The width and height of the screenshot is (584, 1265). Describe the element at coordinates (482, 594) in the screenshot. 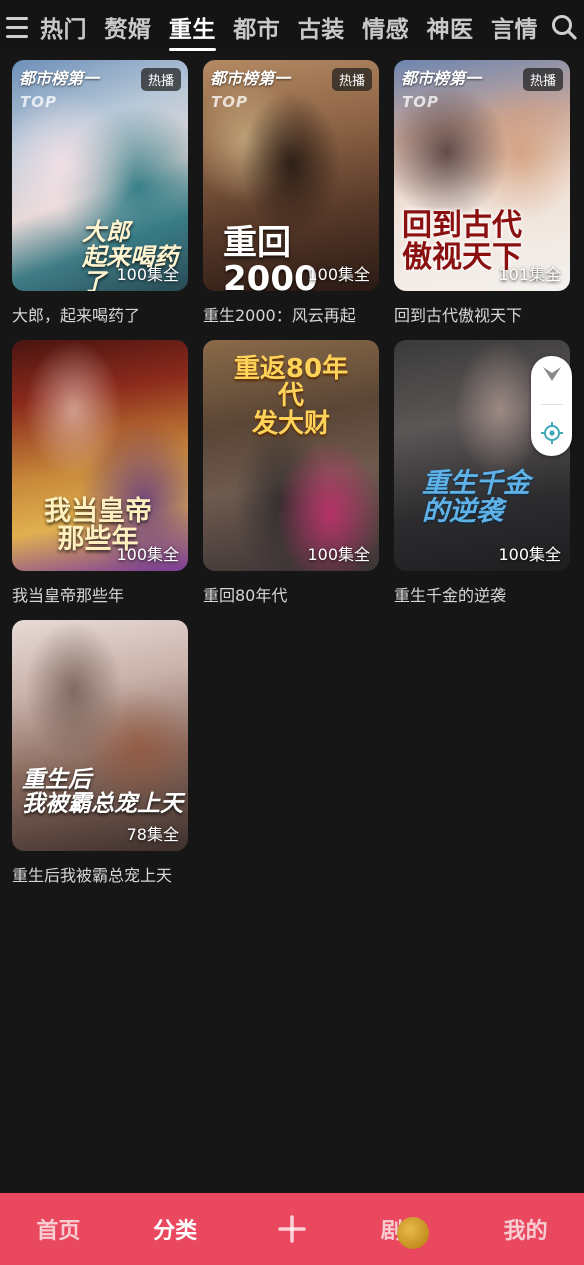

I see `drama-title: 重生千金的逆袭` at that location.